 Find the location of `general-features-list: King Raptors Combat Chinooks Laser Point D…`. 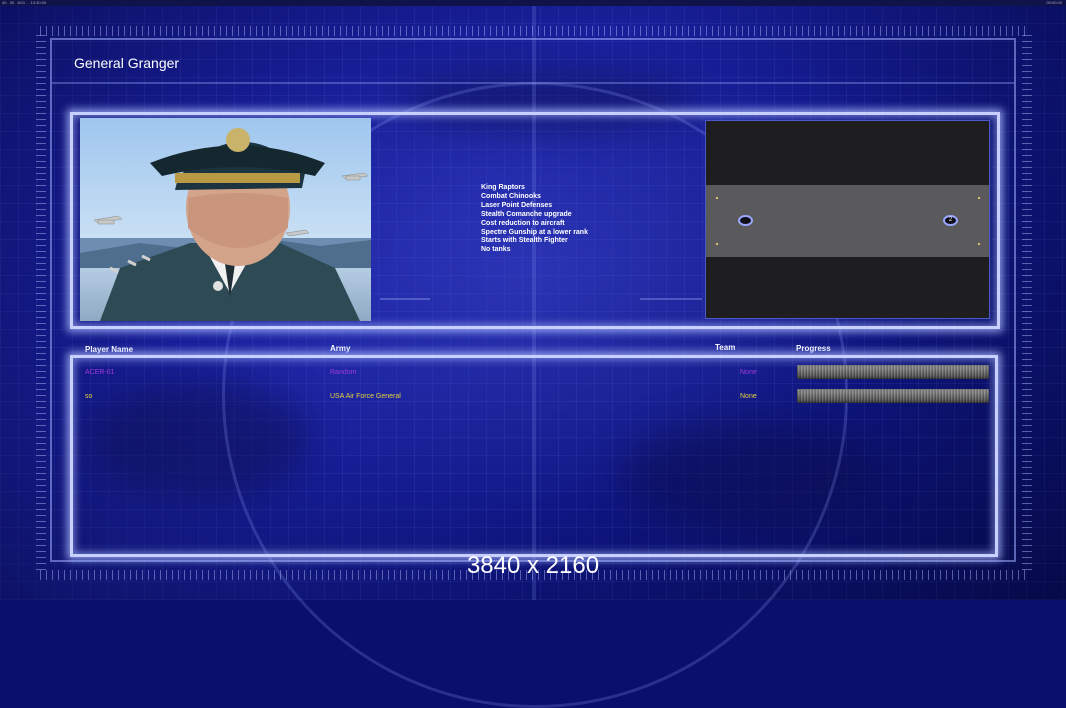

general-features-list: King Raptors Combat Chinooks Laser Point D… is located at coordinates (534, 219).